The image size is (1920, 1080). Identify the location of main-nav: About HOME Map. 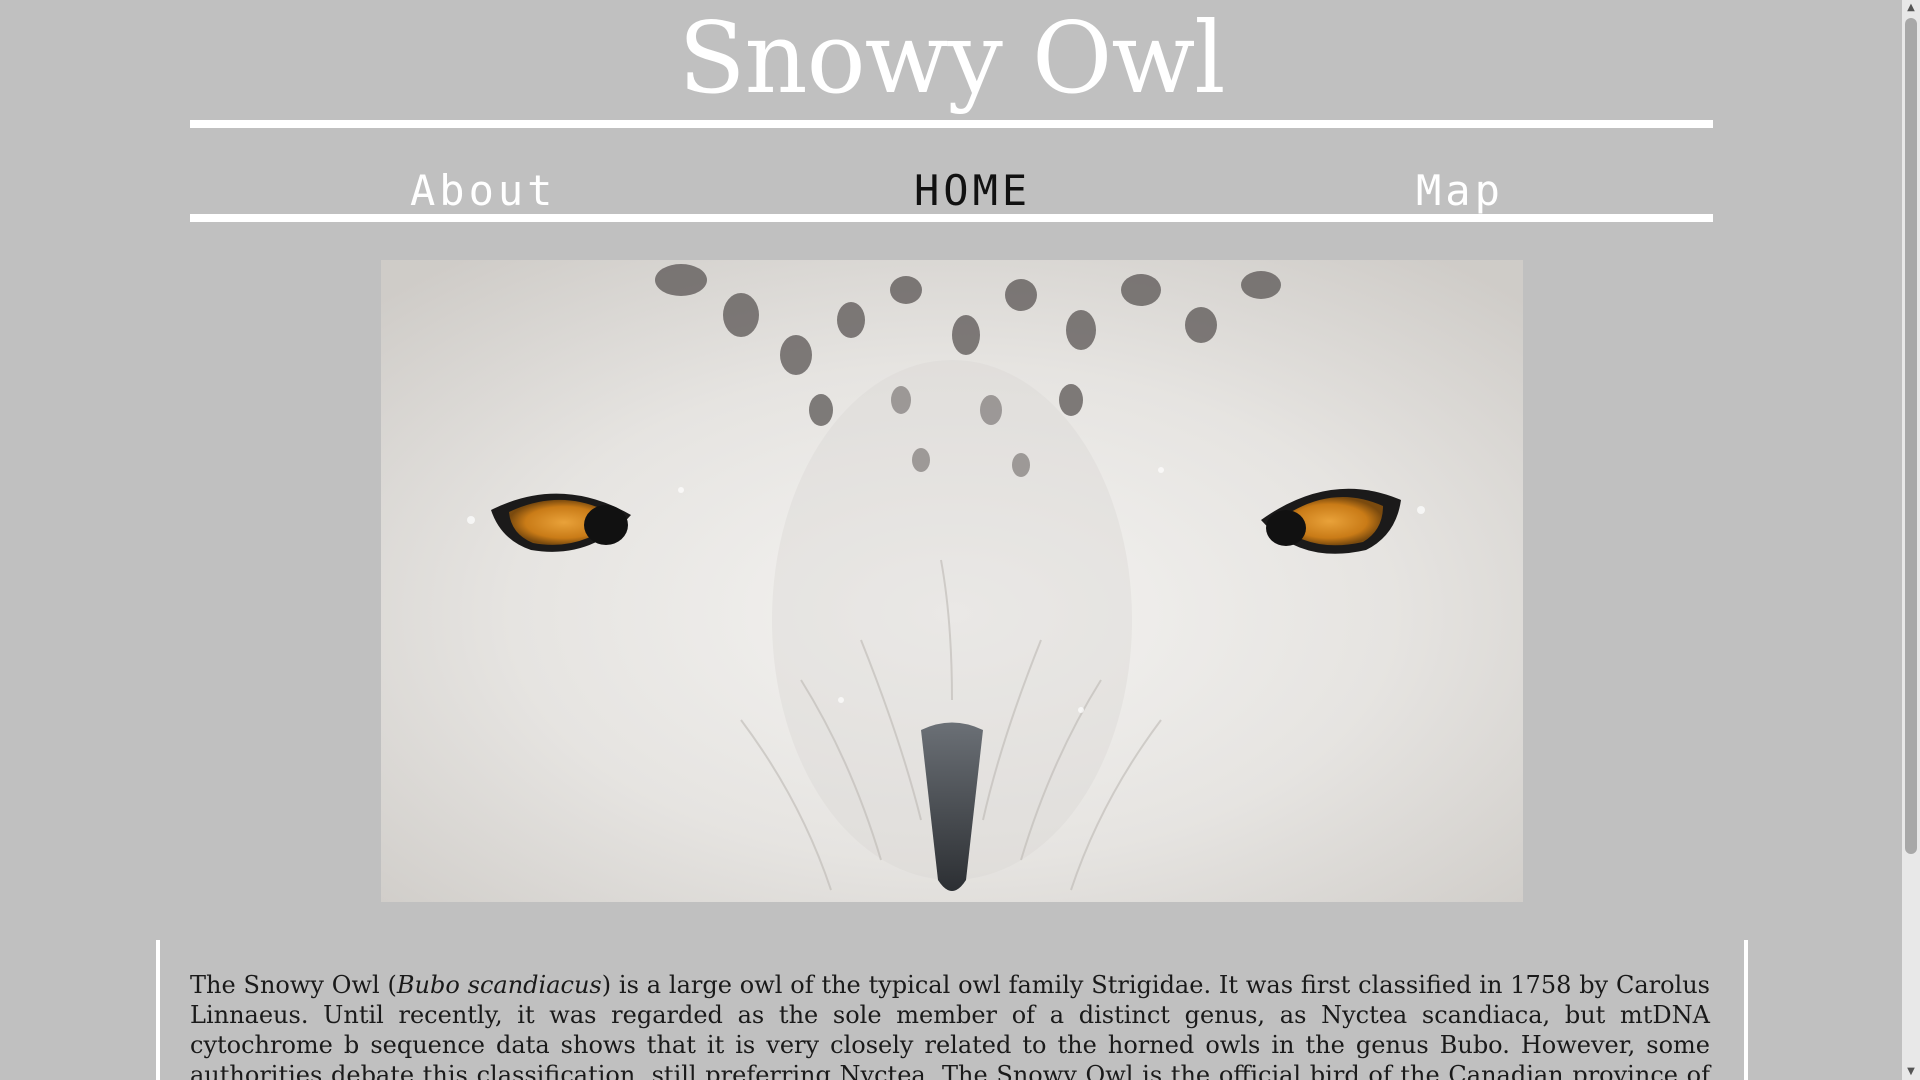
(951, 175).